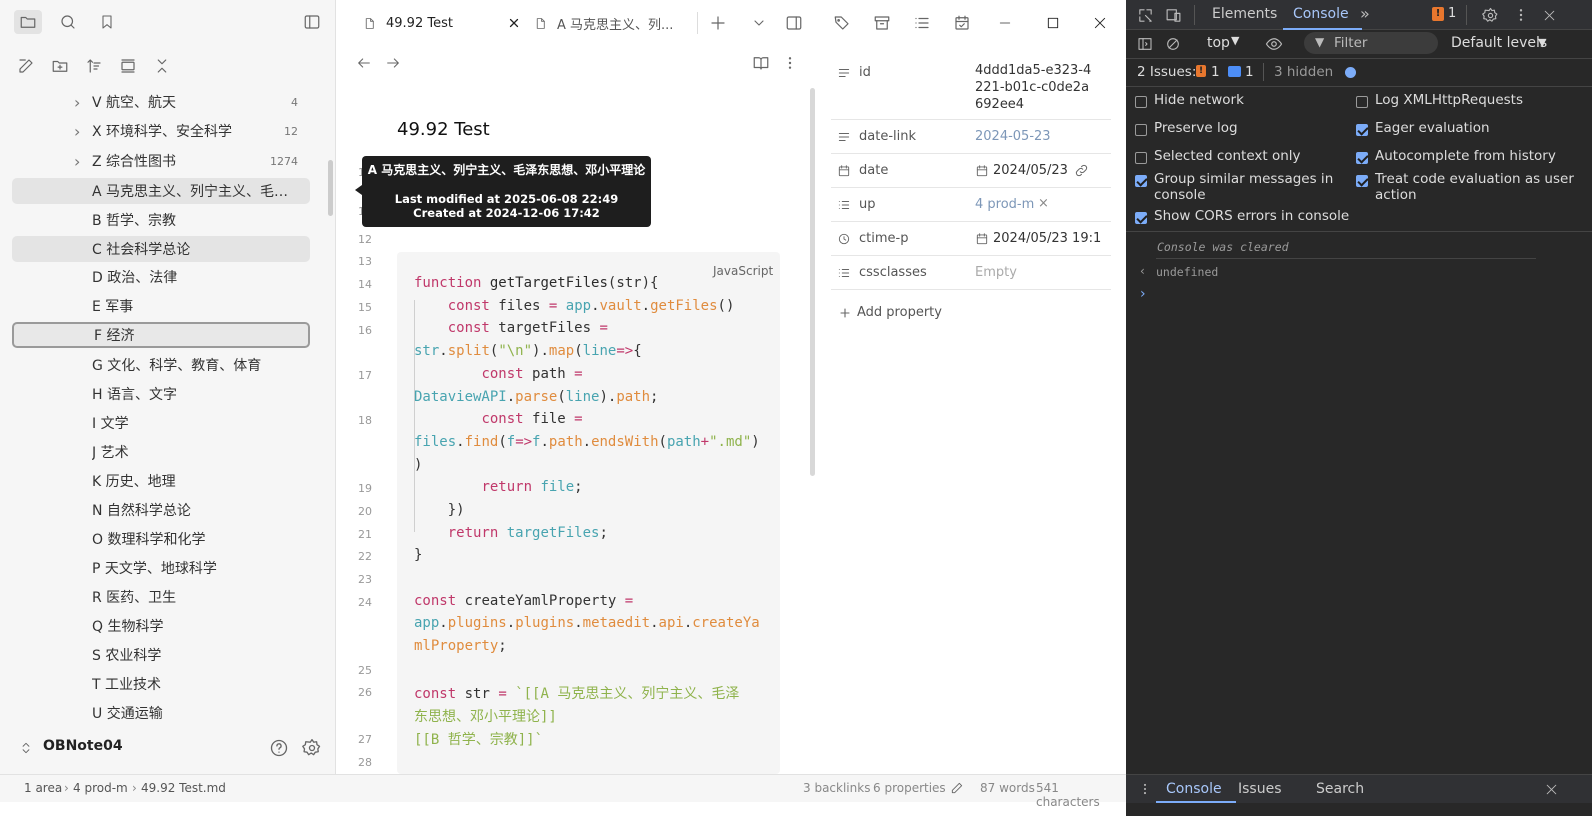  I want to click on issues-info-count: 1, so click(1249, 72).